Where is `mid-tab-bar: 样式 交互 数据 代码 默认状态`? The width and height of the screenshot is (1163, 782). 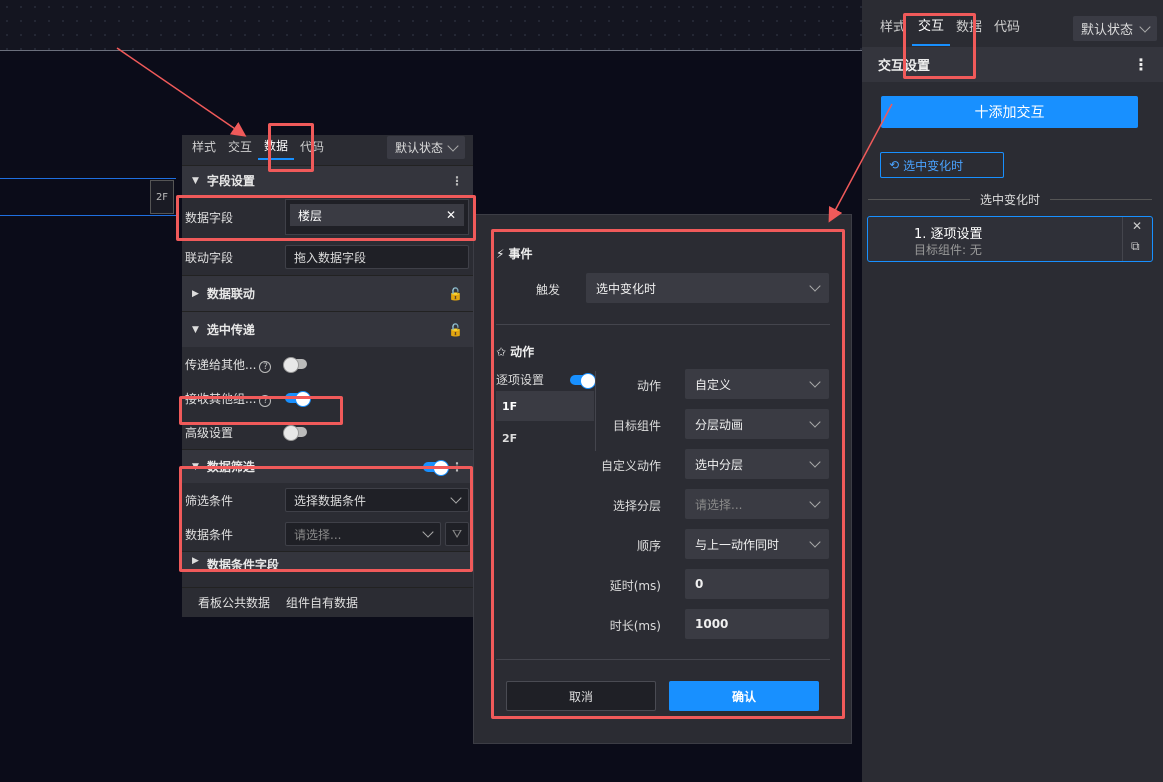 mid-tab-bar: 样式 交互 数据 代码 默认状态 is located at coordinates (327, 147).